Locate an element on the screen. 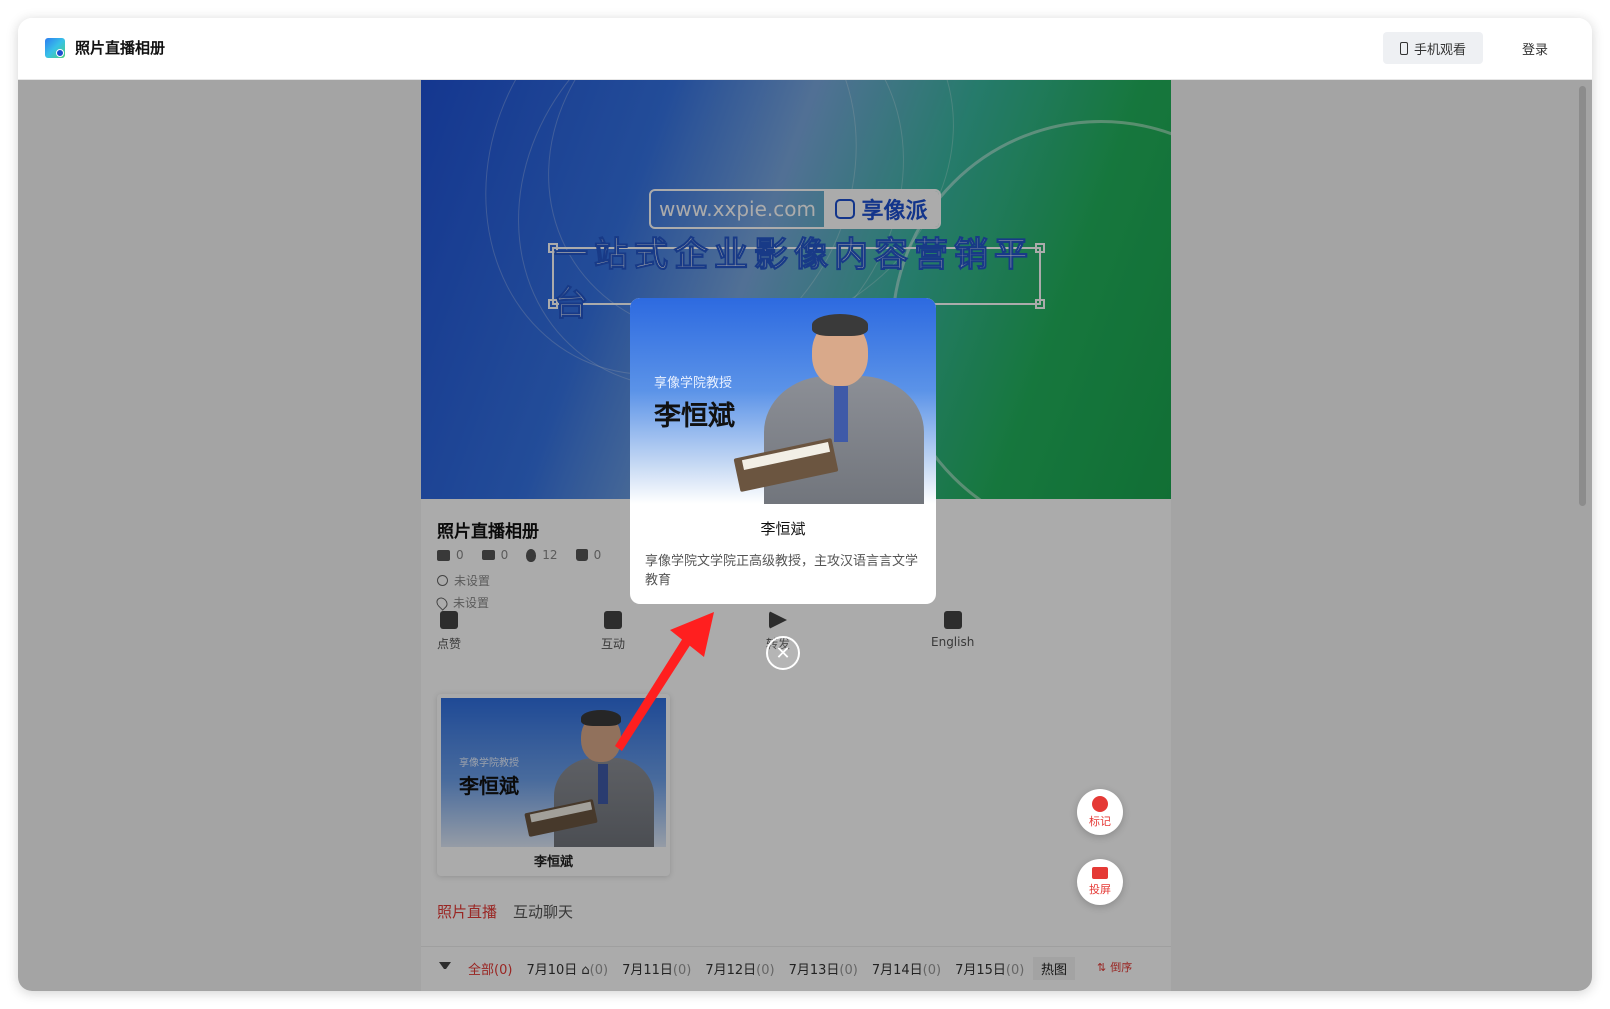 The height and width of the screenshot is (1009, 1610). modal-name: 李恒斌 is located at coordinates (783, 529).